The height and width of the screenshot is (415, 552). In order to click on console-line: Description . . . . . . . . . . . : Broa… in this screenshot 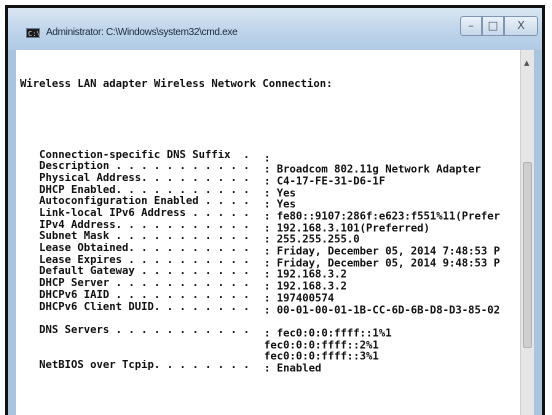, I will do `click(260, 168)`.